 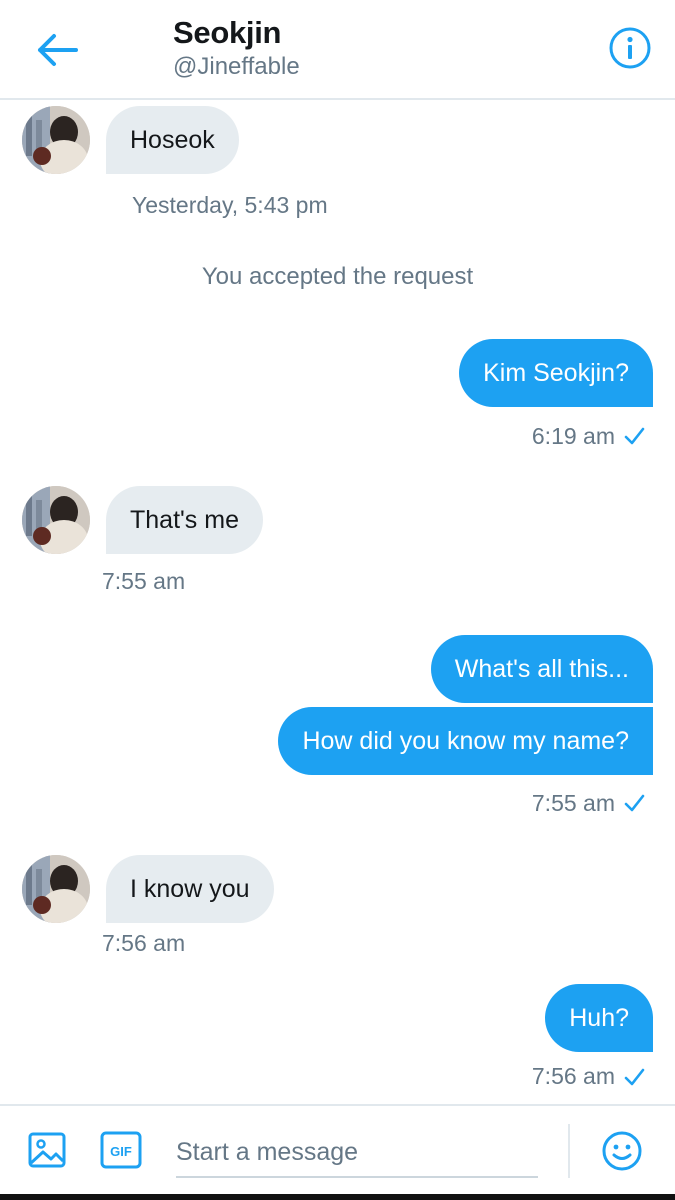 What do you see at coordinates (172, 140) in the screenshot?
I see `message-bubble-incoming: Hoseok` at bounding box center [172, 140].